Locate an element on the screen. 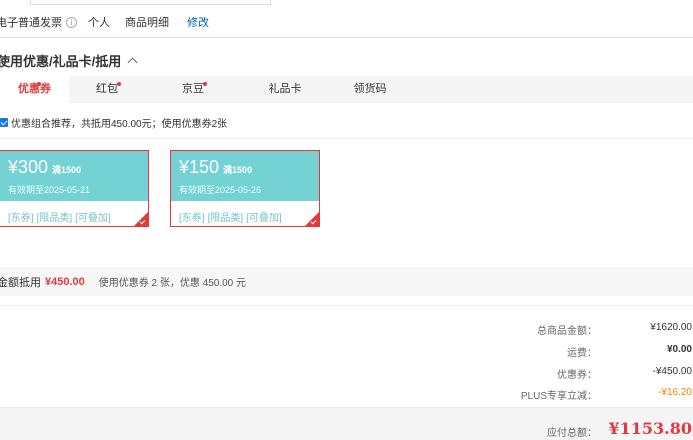  payable-label: 应付总额： is located at coordinates (572, 433).